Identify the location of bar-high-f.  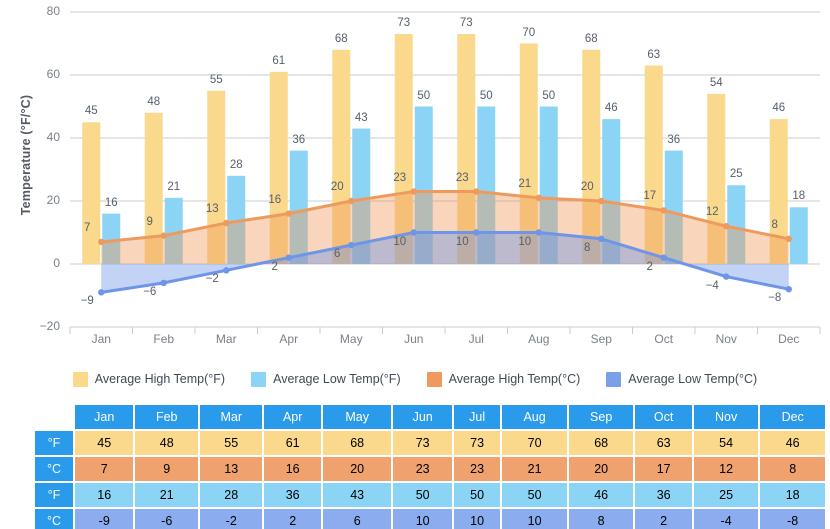
(91, 193).